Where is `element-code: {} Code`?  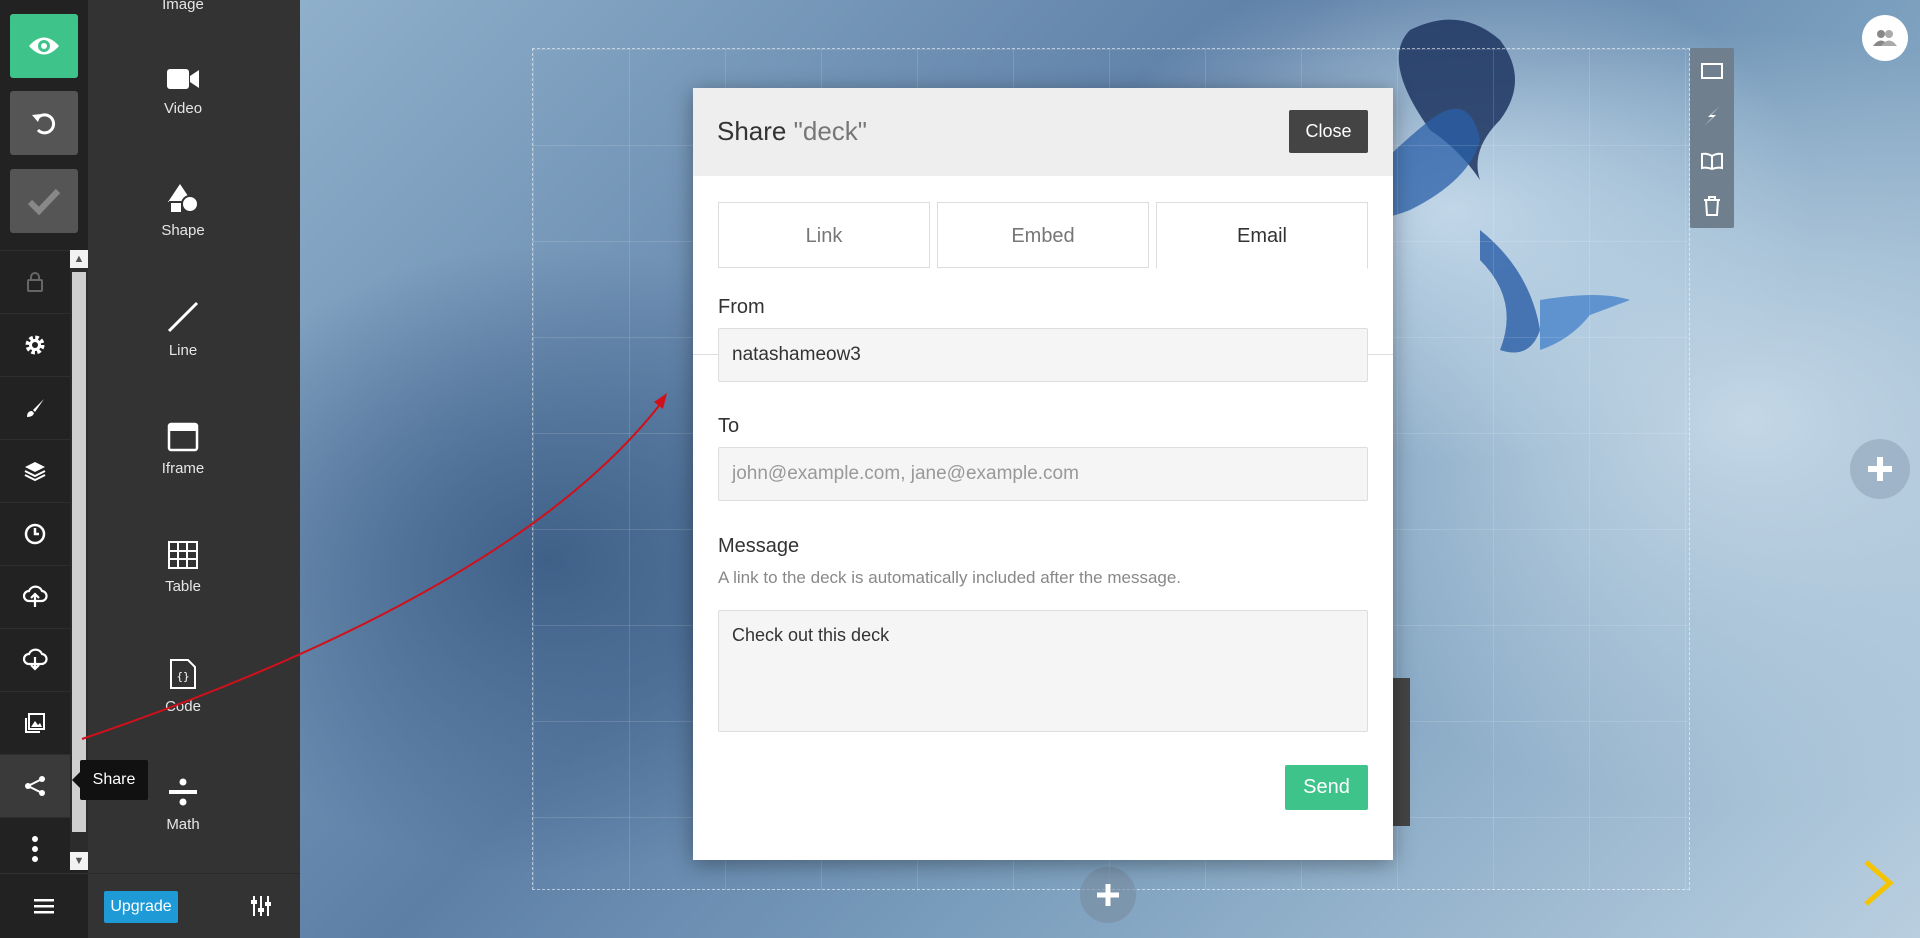
element-code: {} Code is located at coordinates (183, 686).